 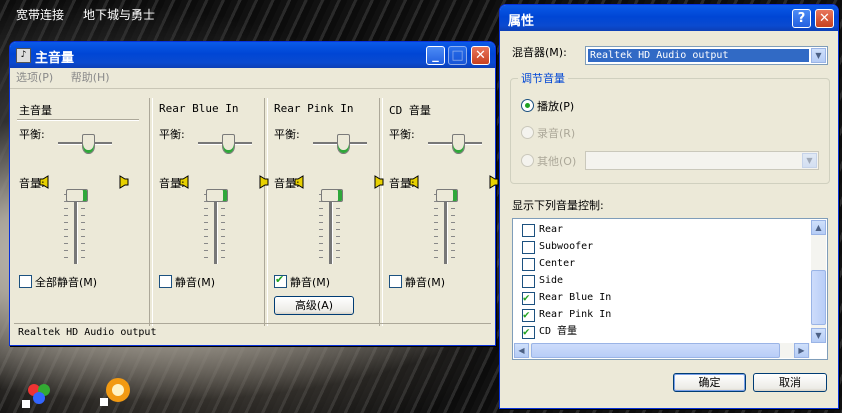 I want to click on mixer-device-label: 混音器(M):, so click(x=539, y=52).